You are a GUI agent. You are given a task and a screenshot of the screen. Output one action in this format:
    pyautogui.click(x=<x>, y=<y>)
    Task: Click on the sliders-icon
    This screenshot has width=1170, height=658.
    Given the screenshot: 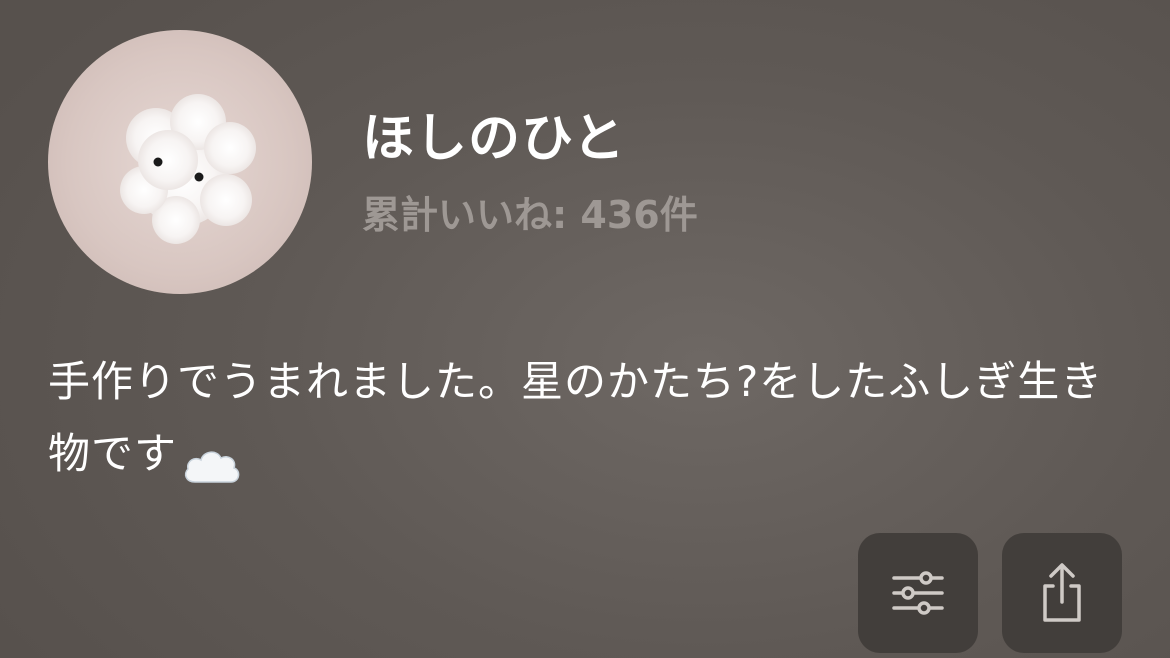 What is the action you would take?
    pyautogui.click(x=918, y=593)
    